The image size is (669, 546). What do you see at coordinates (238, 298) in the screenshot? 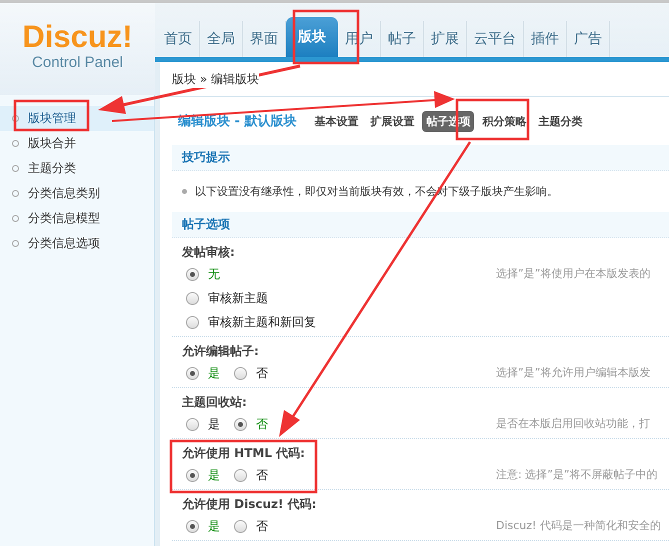
I see `option-label: 审核新主题` at bounding box center [238, 298].